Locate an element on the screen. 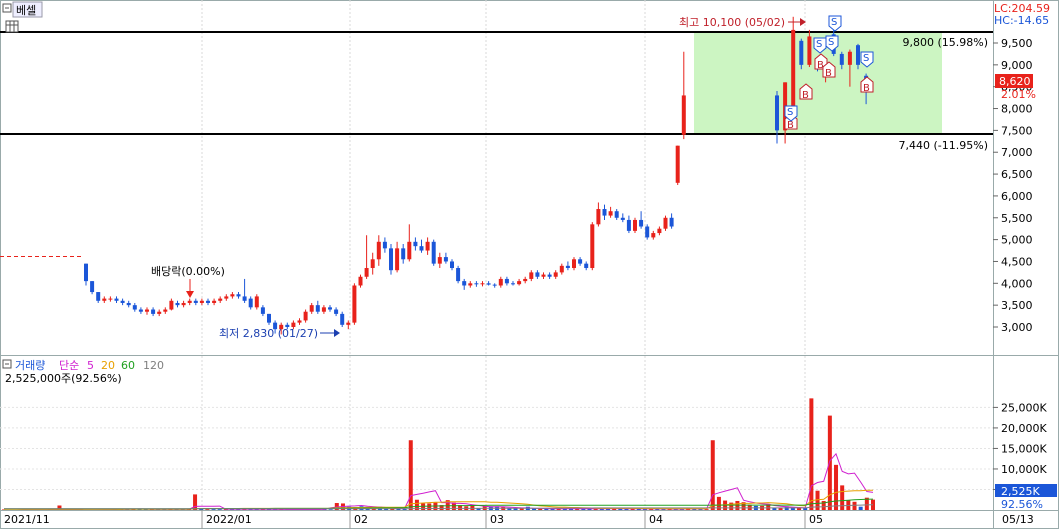 The height and width of the screenshot is (529, 1059). time-label: 2022/01 is located at coordinates (229, 519).